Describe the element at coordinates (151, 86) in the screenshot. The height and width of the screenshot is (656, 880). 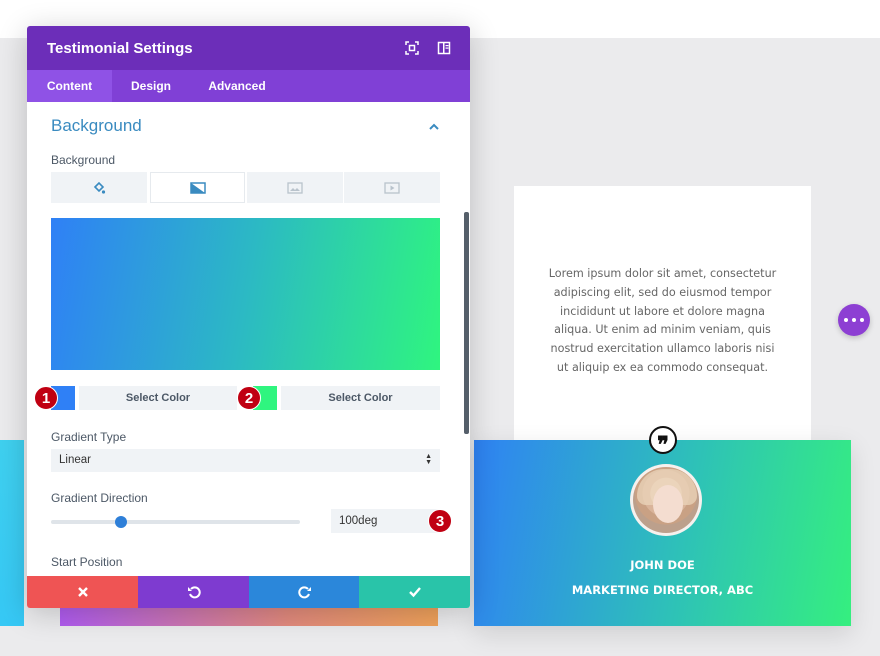
I see `tab-design: Design` at that location.